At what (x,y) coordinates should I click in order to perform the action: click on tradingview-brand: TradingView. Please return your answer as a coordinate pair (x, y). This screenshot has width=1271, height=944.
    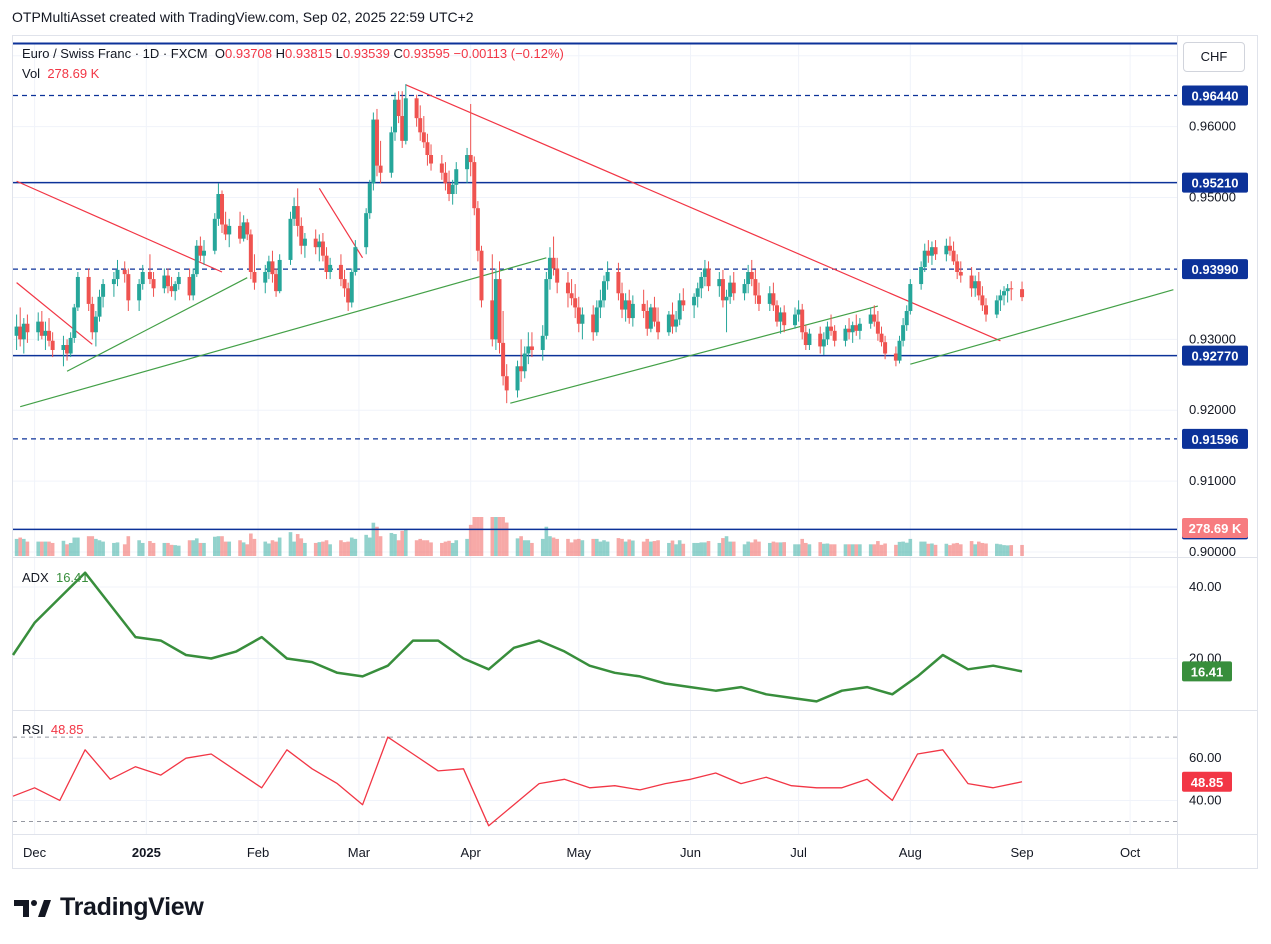
    Looking at the image, I should click on (109, 907).